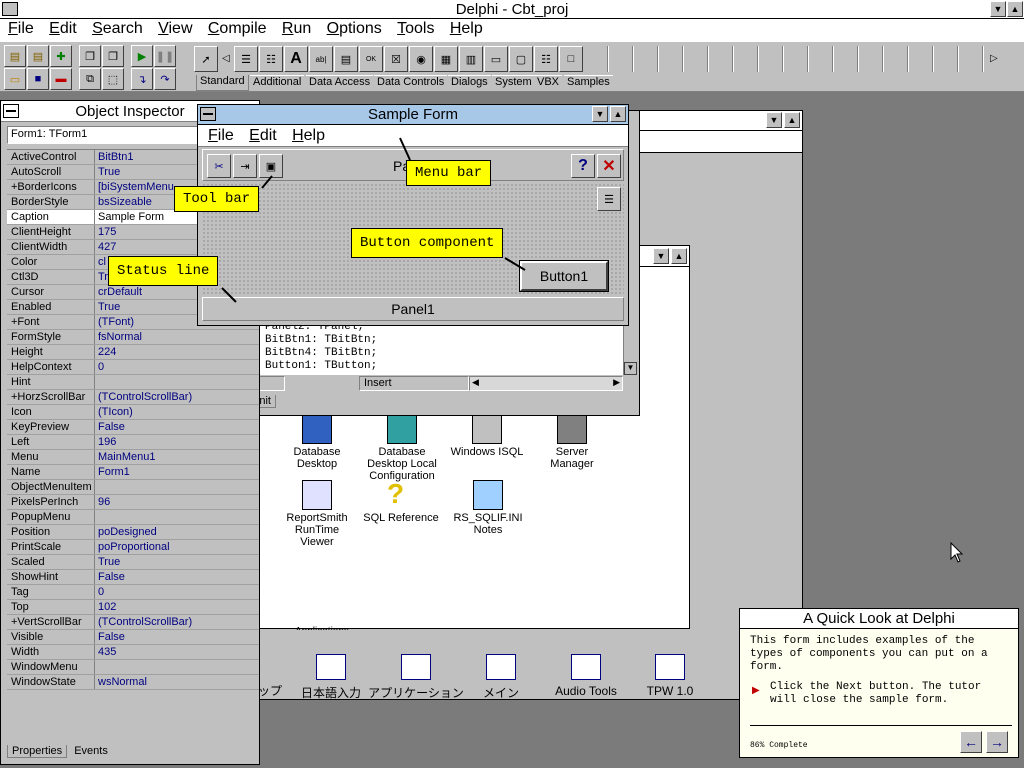 This screenshot has width=1024, height=768. What do you see at coordinates (163, 271) in the screenshot?
I see `callout-status-line: Status line` at bounding box center [163, 271].